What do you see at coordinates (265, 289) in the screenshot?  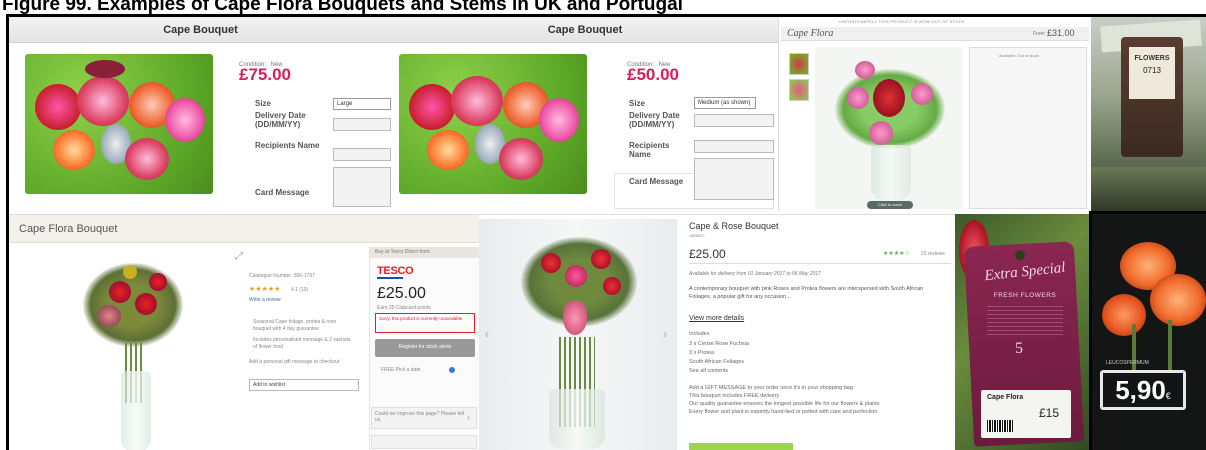 I see `rating-stars: ★★★★★` at bounding box center [265, 289].